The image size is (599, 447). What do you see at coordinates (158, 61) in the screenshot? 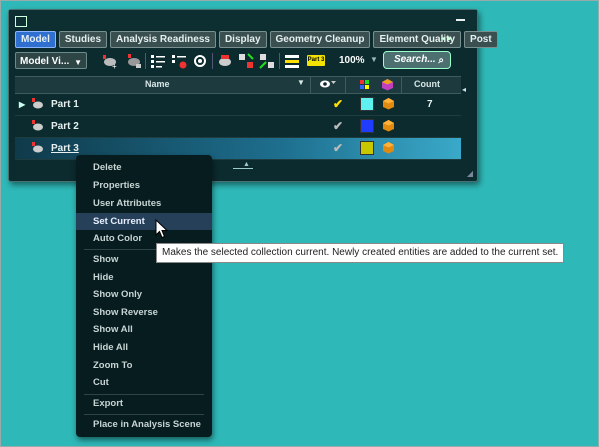
I see `list-view-icon` at bounding box center [158, 61].